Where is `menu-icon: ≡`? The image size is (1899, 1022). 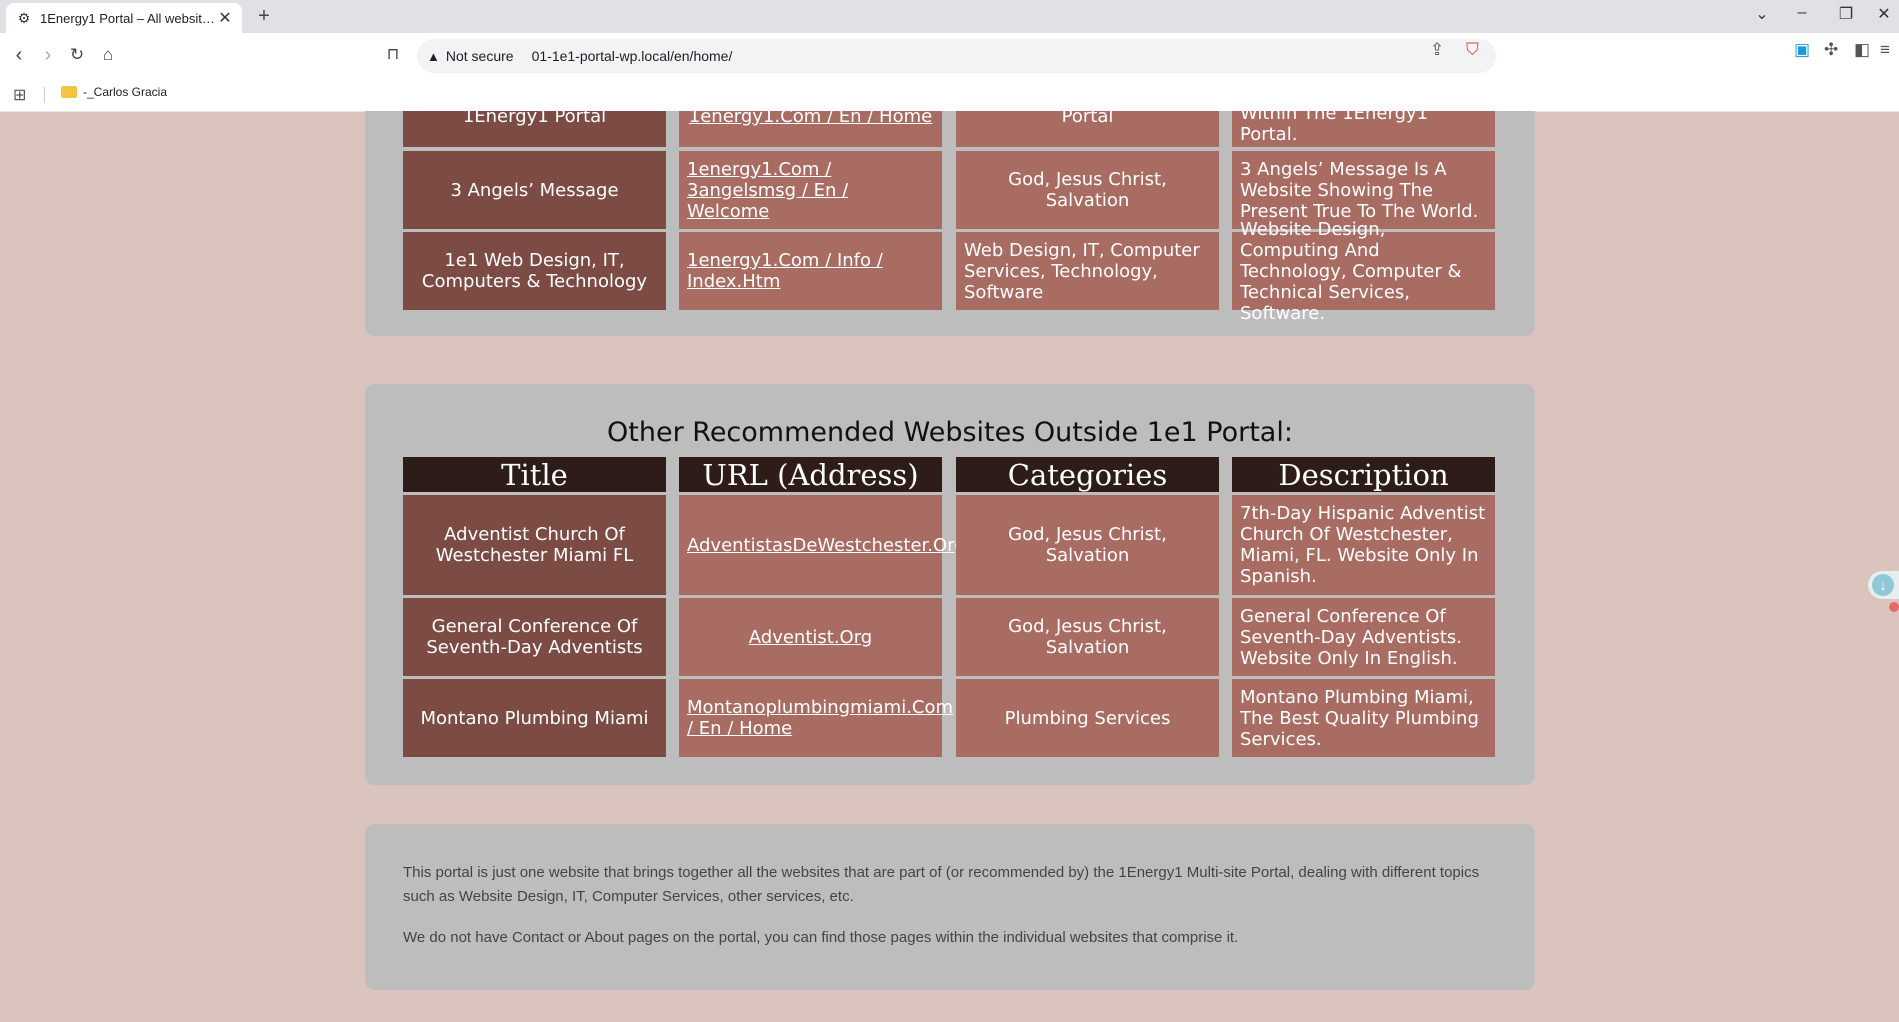 menu-icon: ≡ is located at coordinates (1885, 50).